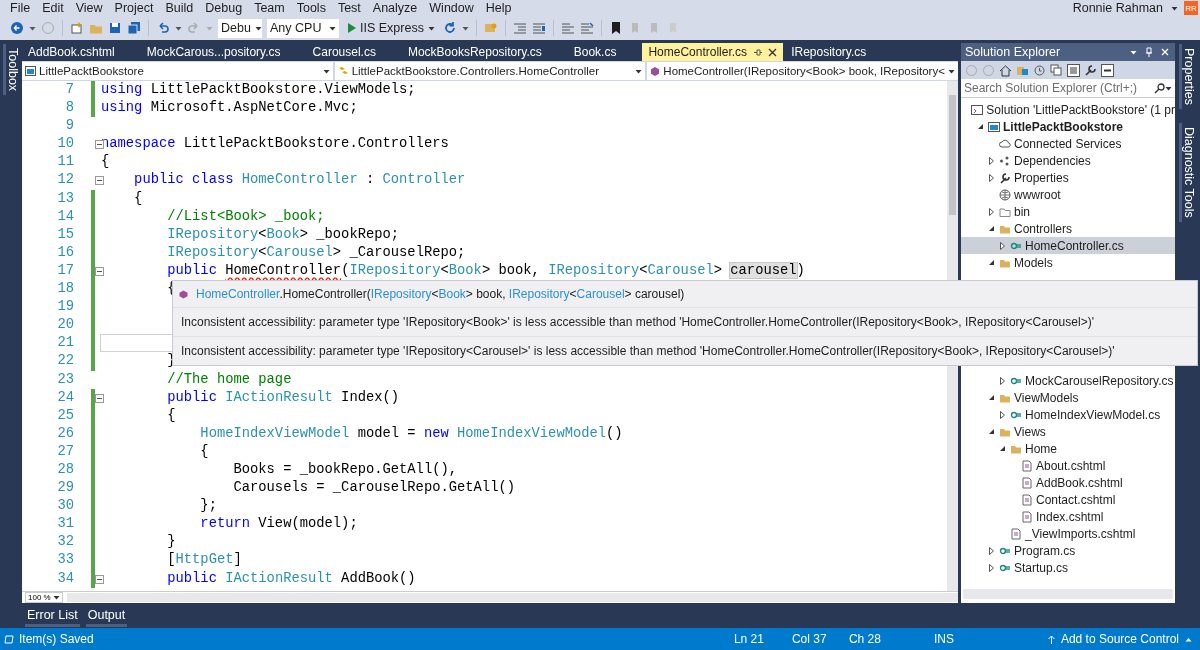 This screenshot has width=1200, height=650. I want to click on tree-item: bin, so click(1068, 211).